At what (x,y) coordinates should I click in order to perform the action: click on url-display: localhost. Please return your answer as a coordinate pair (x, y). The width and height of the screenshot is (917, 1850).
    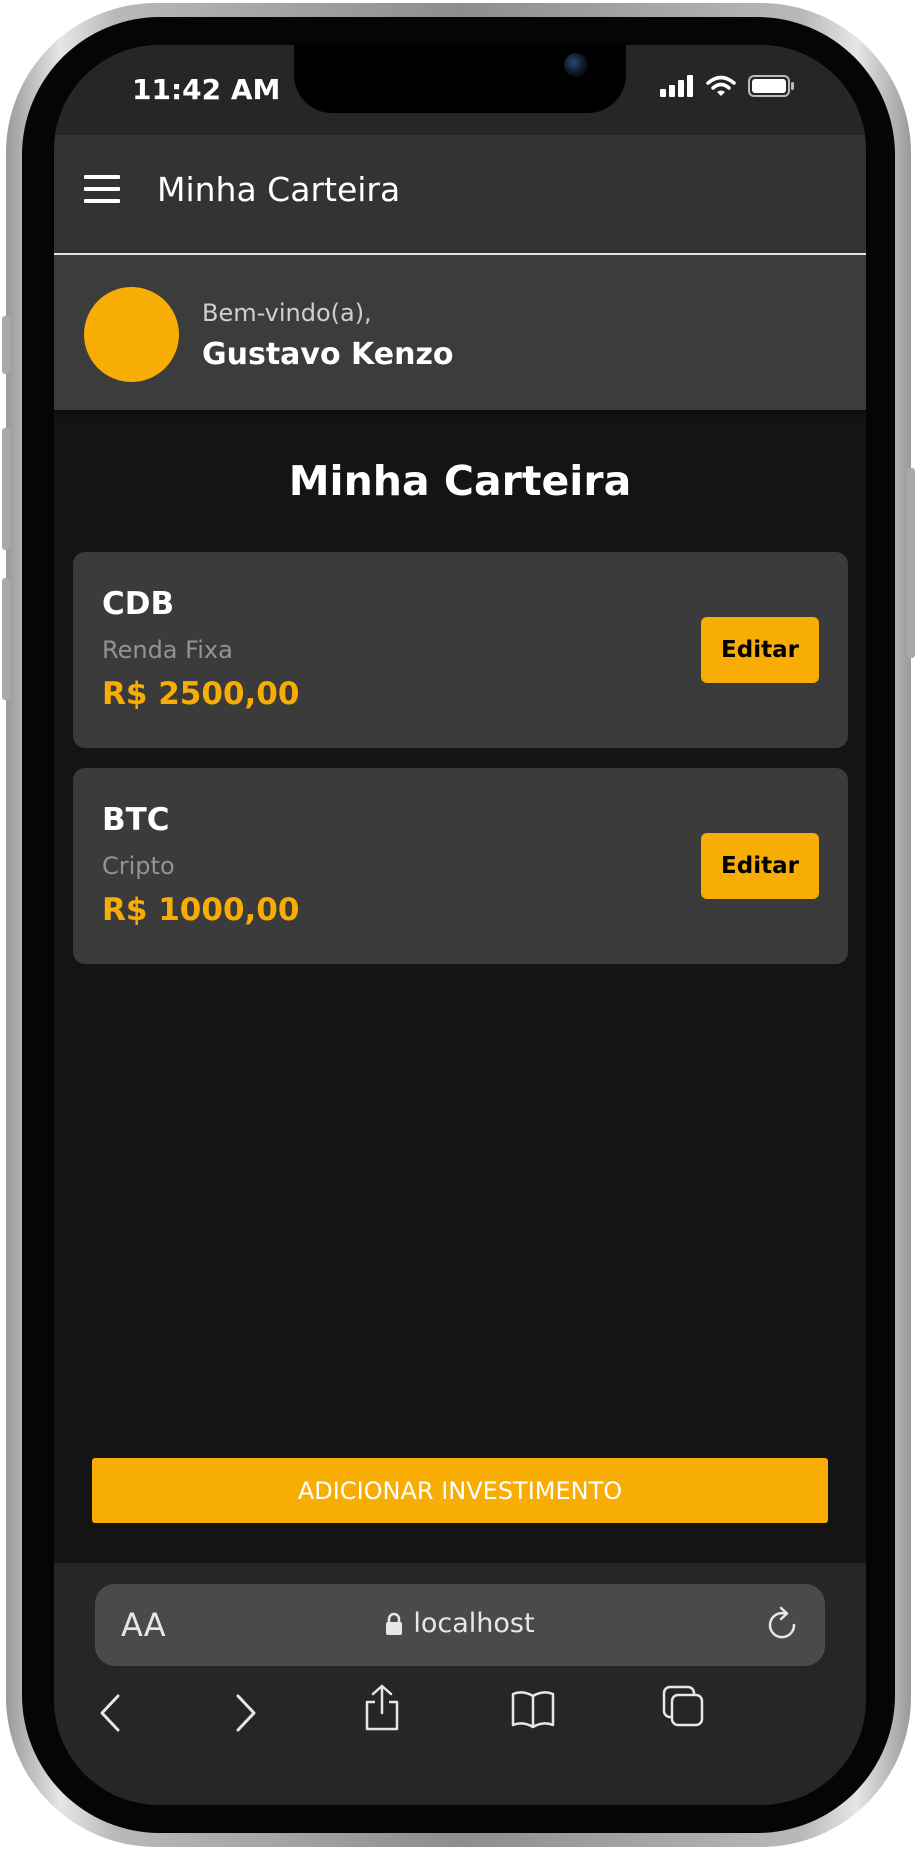
    Looking at the image, I should click on (460, 1623).